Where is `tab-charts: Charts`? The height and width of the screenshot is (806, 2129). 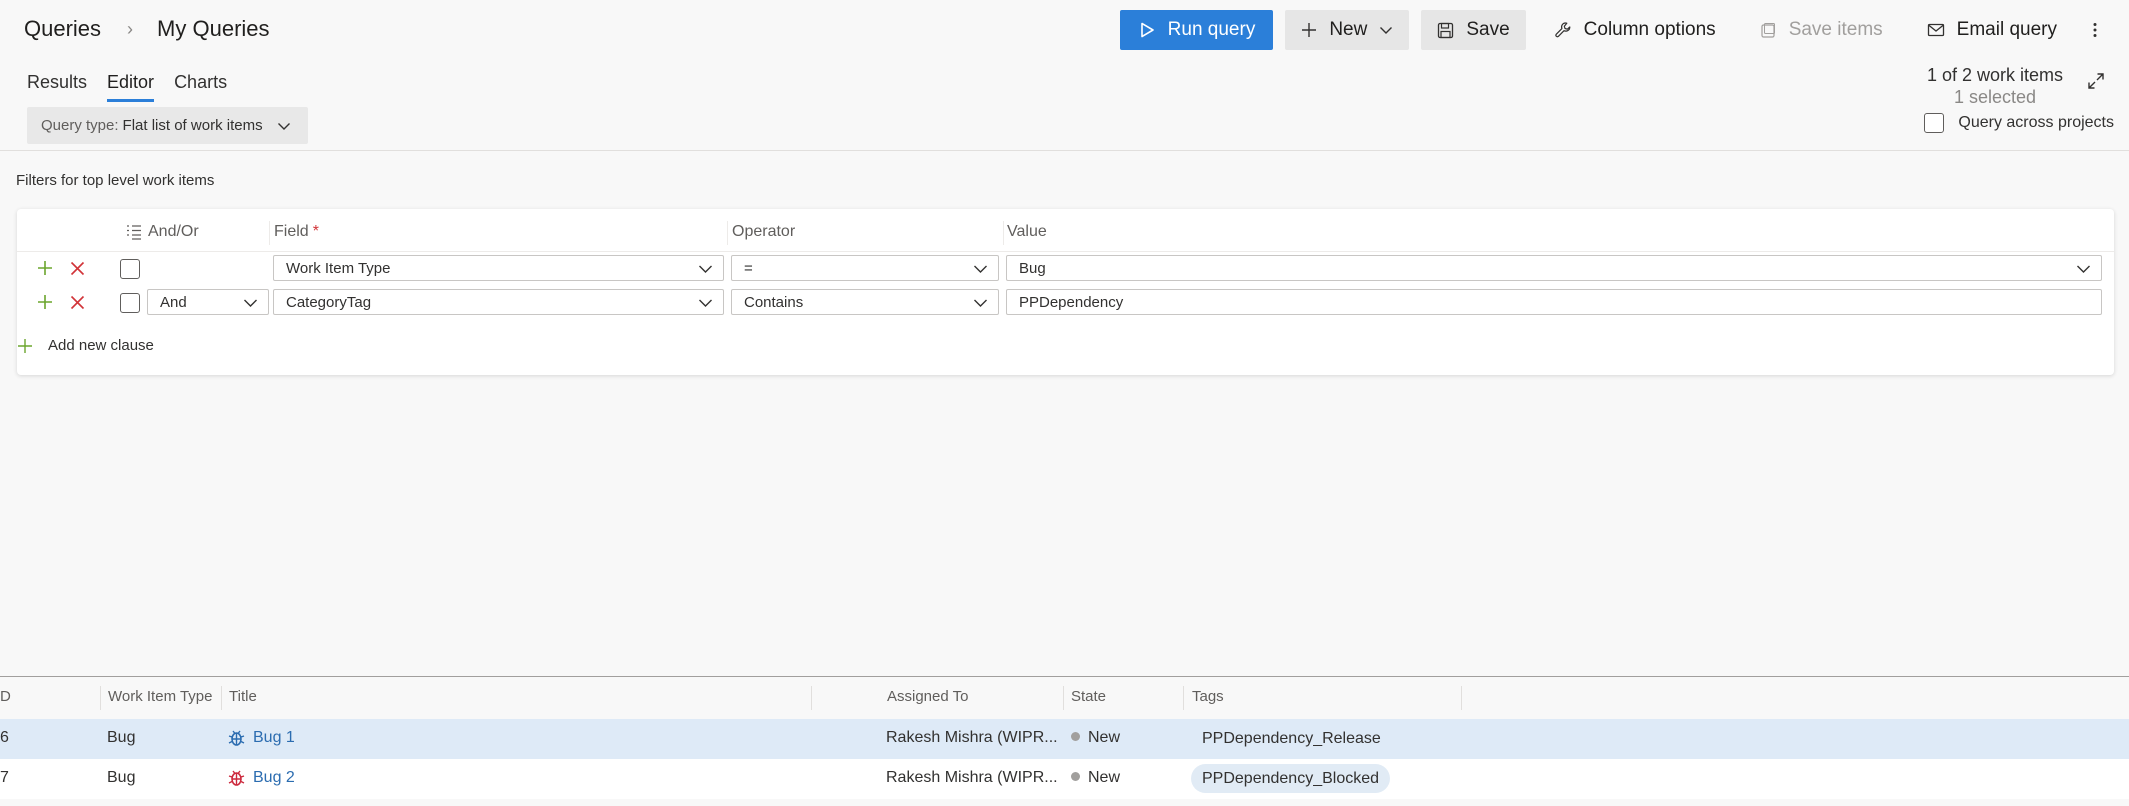
tab-charts: Charts is located at coordinates (200, 87).